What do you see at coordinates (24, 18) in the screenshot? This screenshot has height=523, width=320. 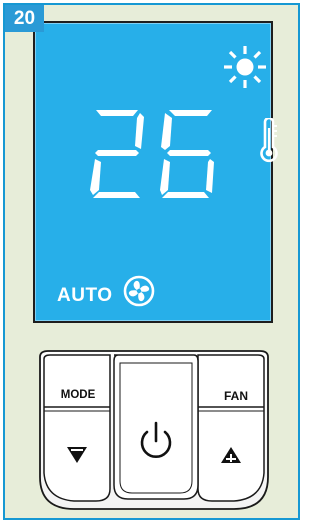 I see `figure-number-badge: 20` at bounding box center [24, 18].